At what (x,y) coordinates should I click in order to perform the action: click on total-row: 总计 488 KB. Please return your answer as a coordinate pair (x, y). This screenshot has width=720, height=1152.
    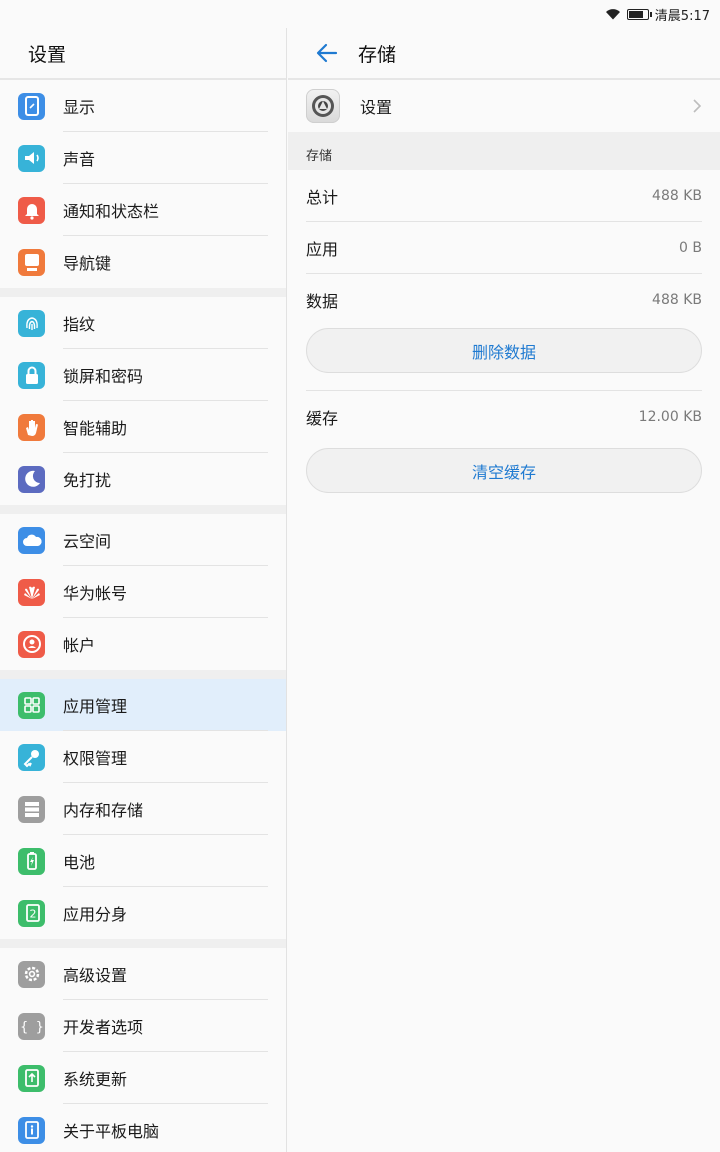
    Looking at the image, I should click on (504, 196).